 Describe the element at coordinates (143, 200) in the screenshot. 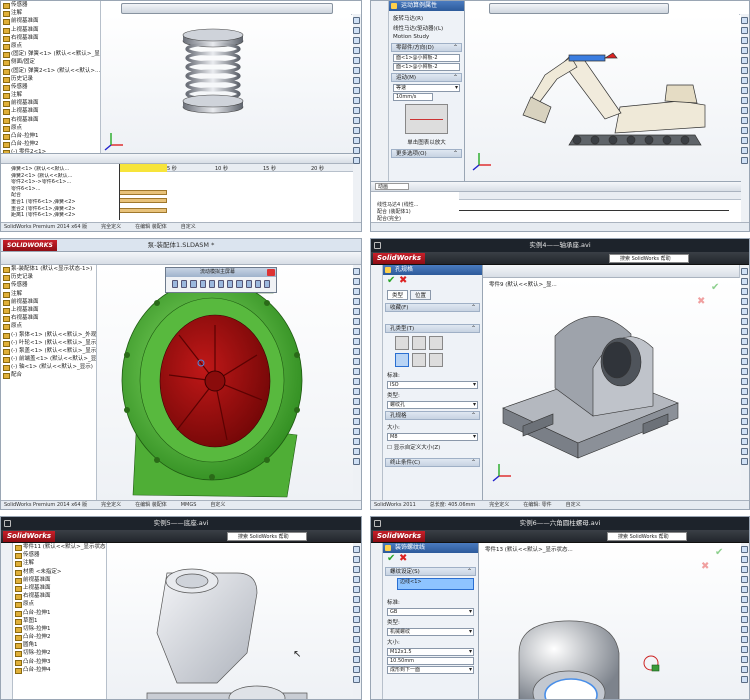

I see `key-bar` at that location.